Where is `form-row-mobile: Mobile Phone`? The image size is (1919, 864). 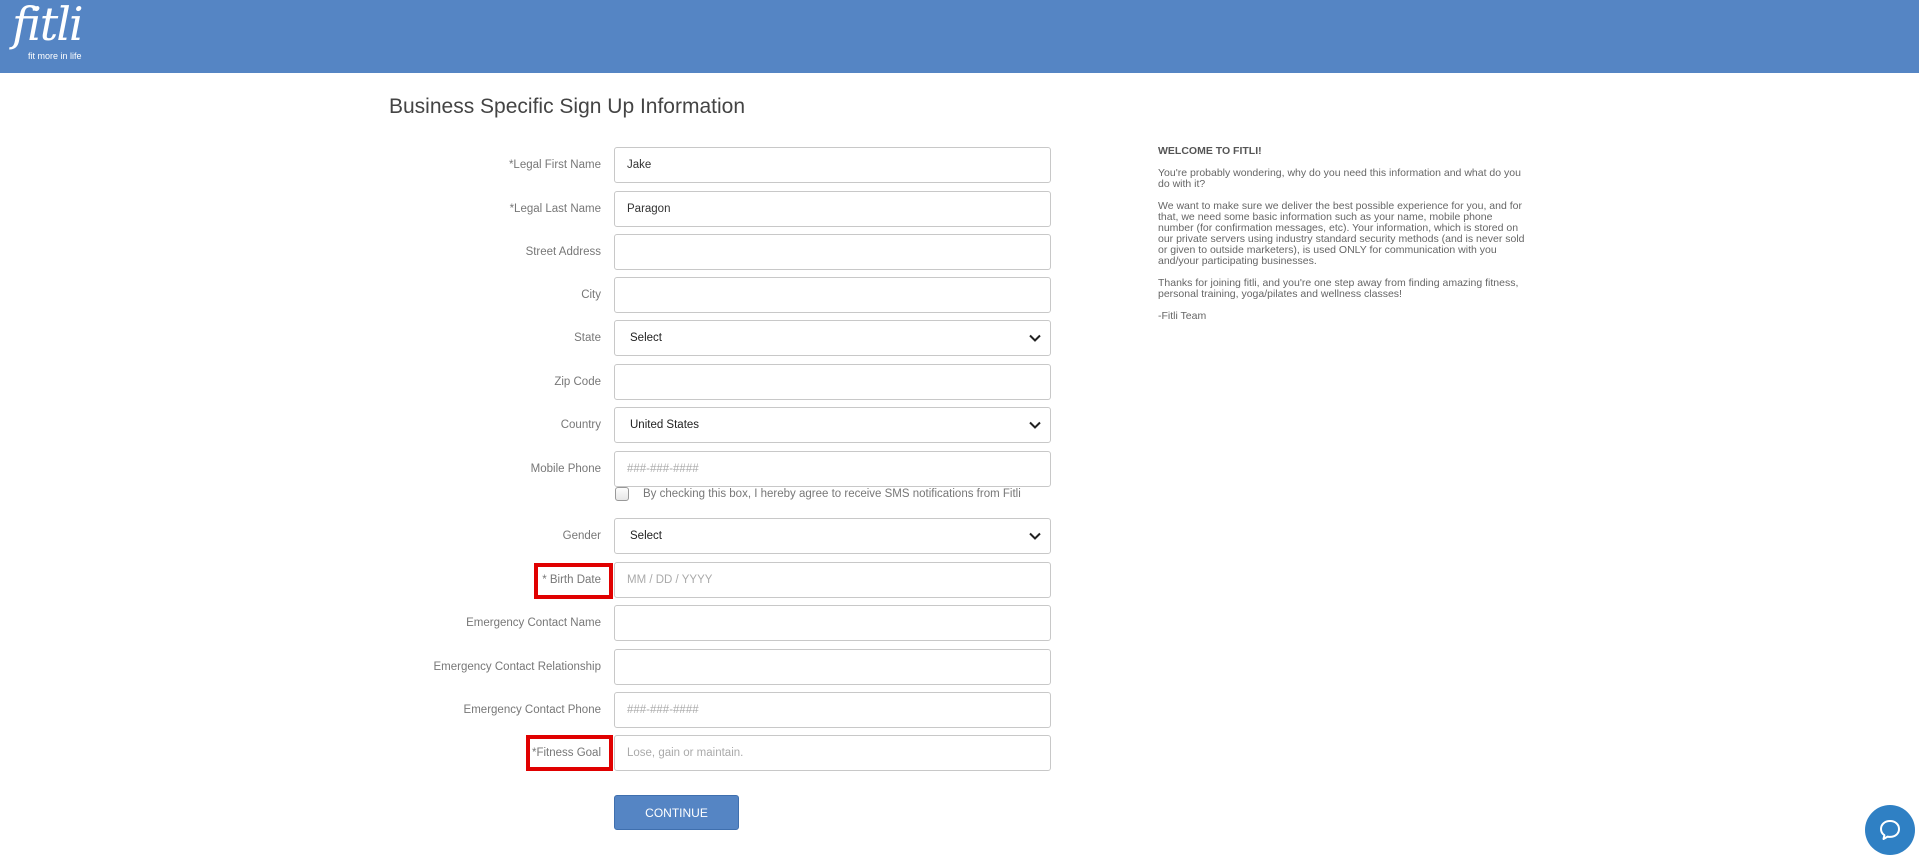 form-row-mobile: Mobile Phone is located at coordinates (959, 469).